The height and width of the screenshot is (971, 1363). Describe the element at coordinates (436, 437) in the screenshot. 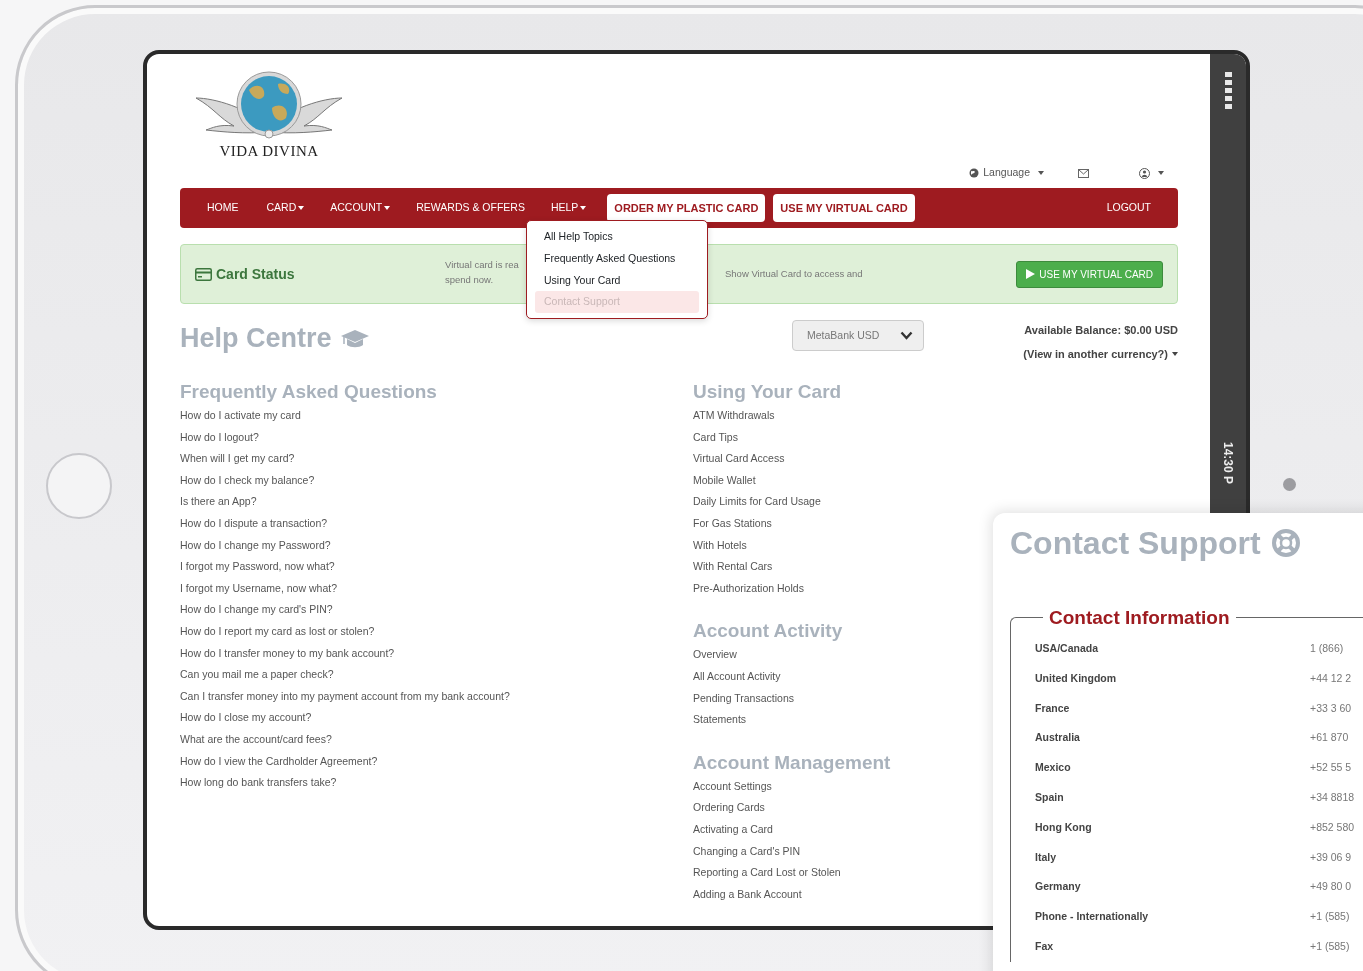

I see `faq-link: How do I logout?` at that location.